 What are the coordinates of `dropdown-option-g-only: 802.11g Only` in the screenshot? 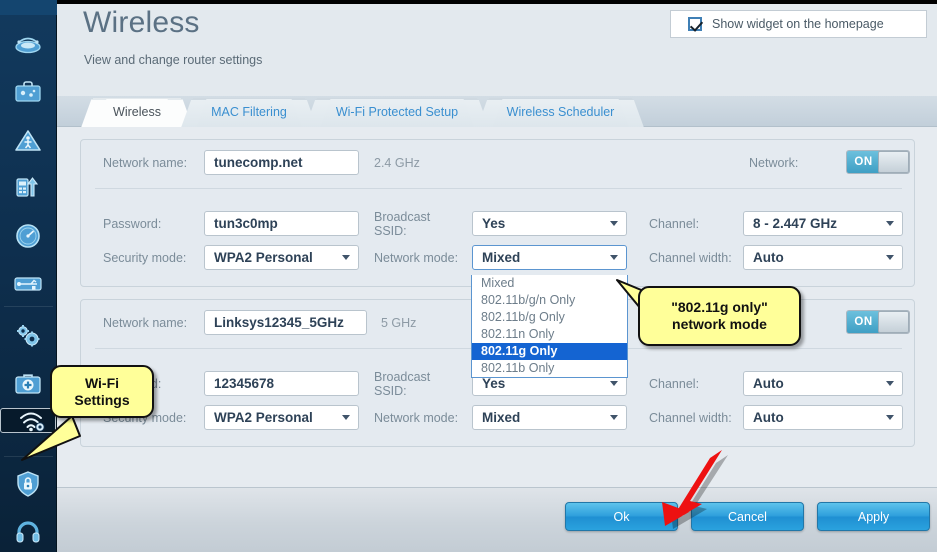 It's located at (549, 351).